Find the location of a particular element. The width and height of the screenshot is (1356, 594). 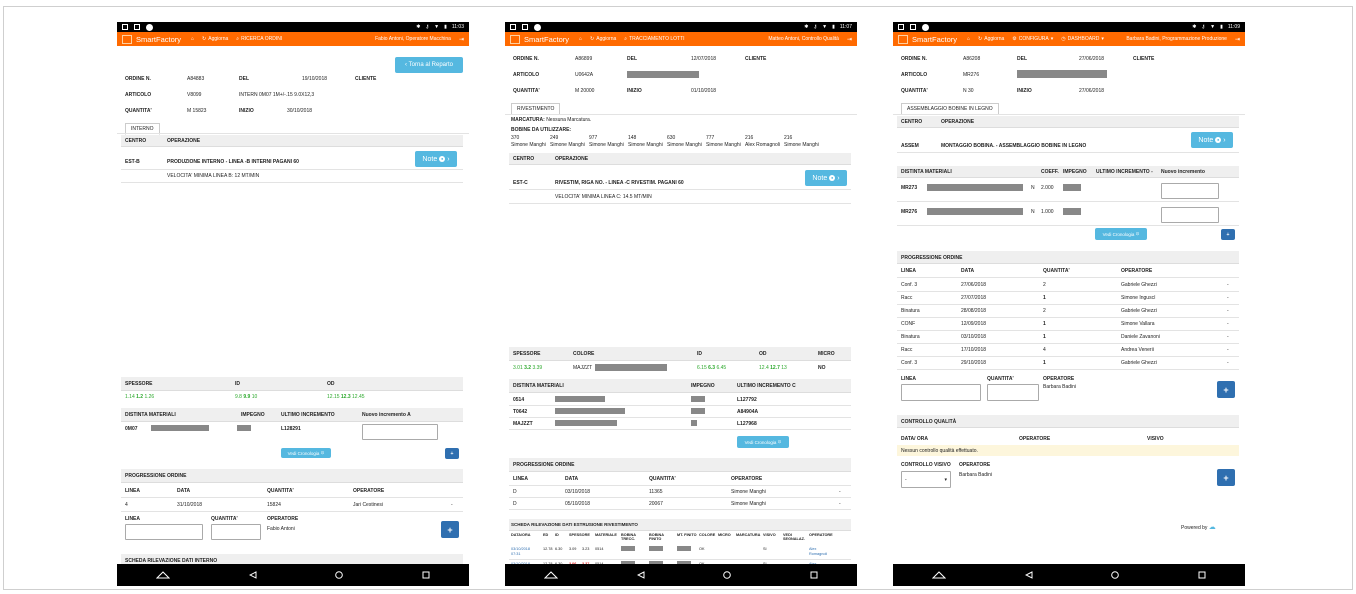

sheet-header: SPESSORE is located at coordinates (579, 535).